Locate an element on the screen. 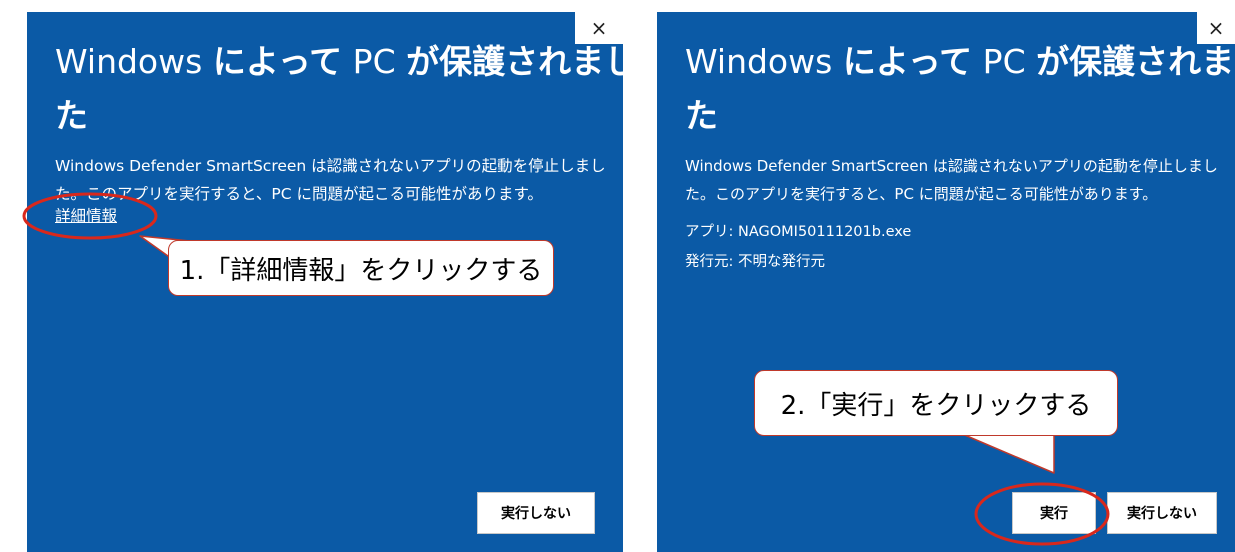 This screenshot has width=1235, height=552. app-label: アプリ: is located at coordinates (709, 232).